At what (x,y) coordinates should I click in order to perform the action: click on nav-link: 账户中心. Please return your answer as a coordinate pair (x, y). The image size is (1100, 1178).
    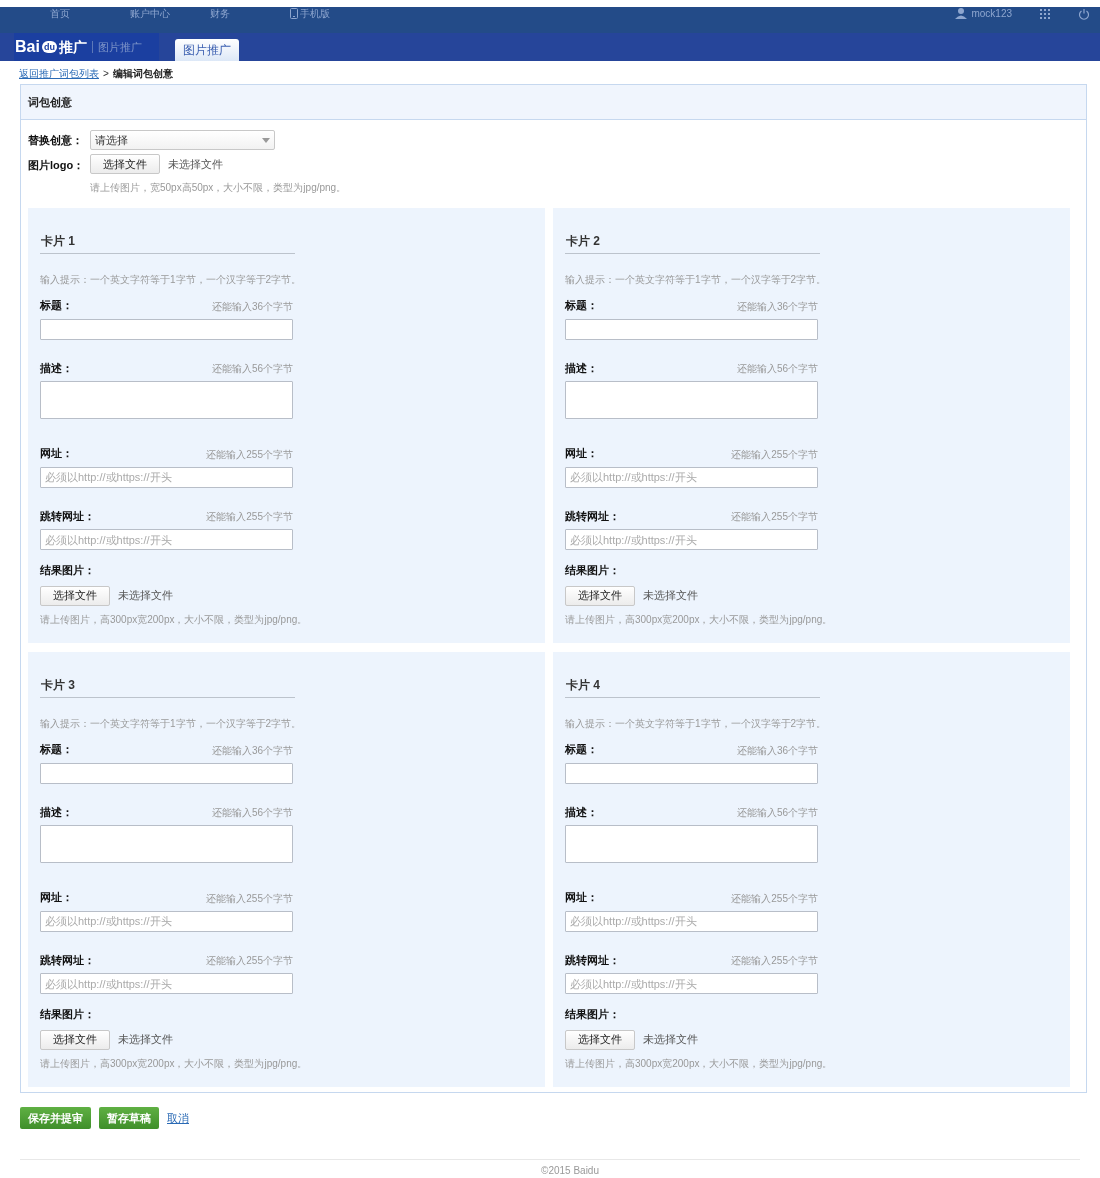
    Looking at the image, I should click on (170, 13).